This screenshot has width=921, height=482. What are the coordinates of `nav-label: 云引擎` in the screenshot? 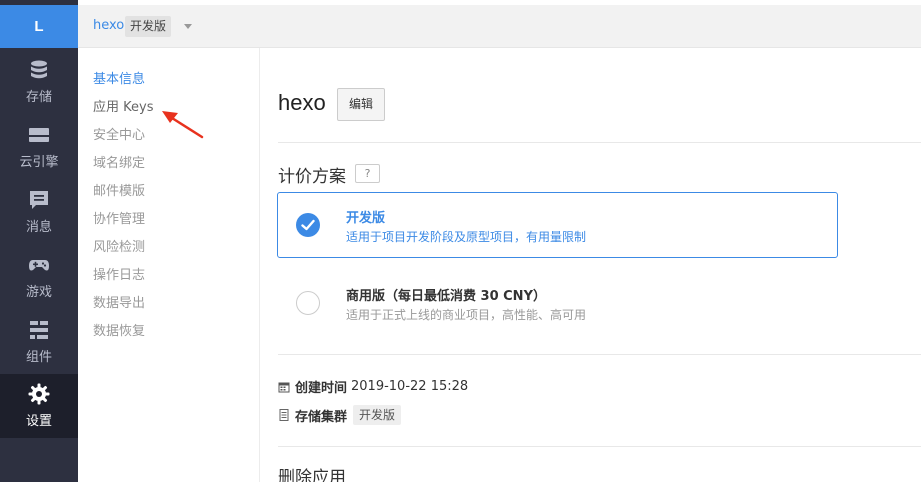 It's located at (39, 162).